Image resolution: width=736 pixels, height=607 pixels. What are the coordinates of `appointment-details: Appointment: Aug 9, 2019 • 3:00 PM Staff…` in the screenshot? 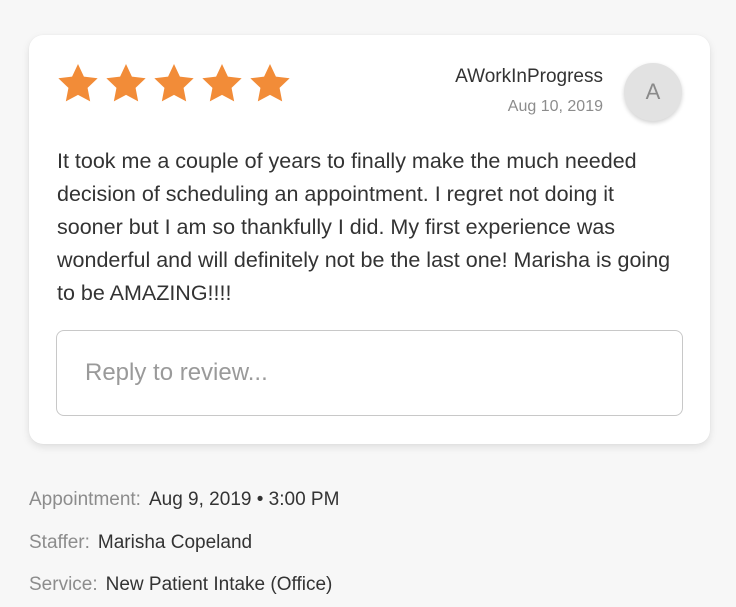 It's located at (184, 543).